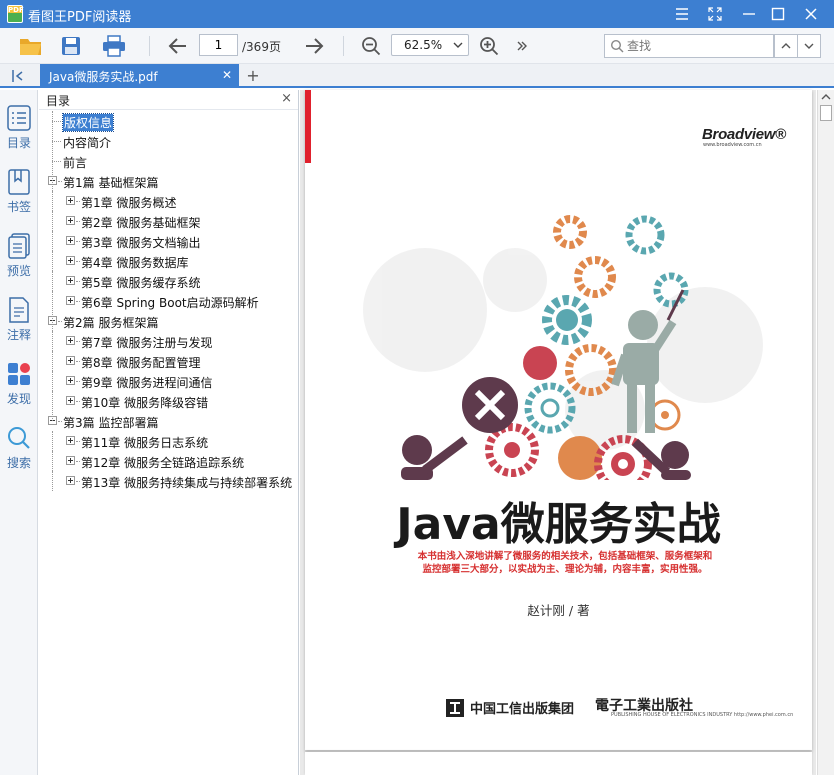 The width and height of the screenshot is (834, 775). What do you see at coordinates (141, 283) in the screenshot?
I see `toc-item-label: 第5章 微服务缓存系统` at bounding box center [141, 283].